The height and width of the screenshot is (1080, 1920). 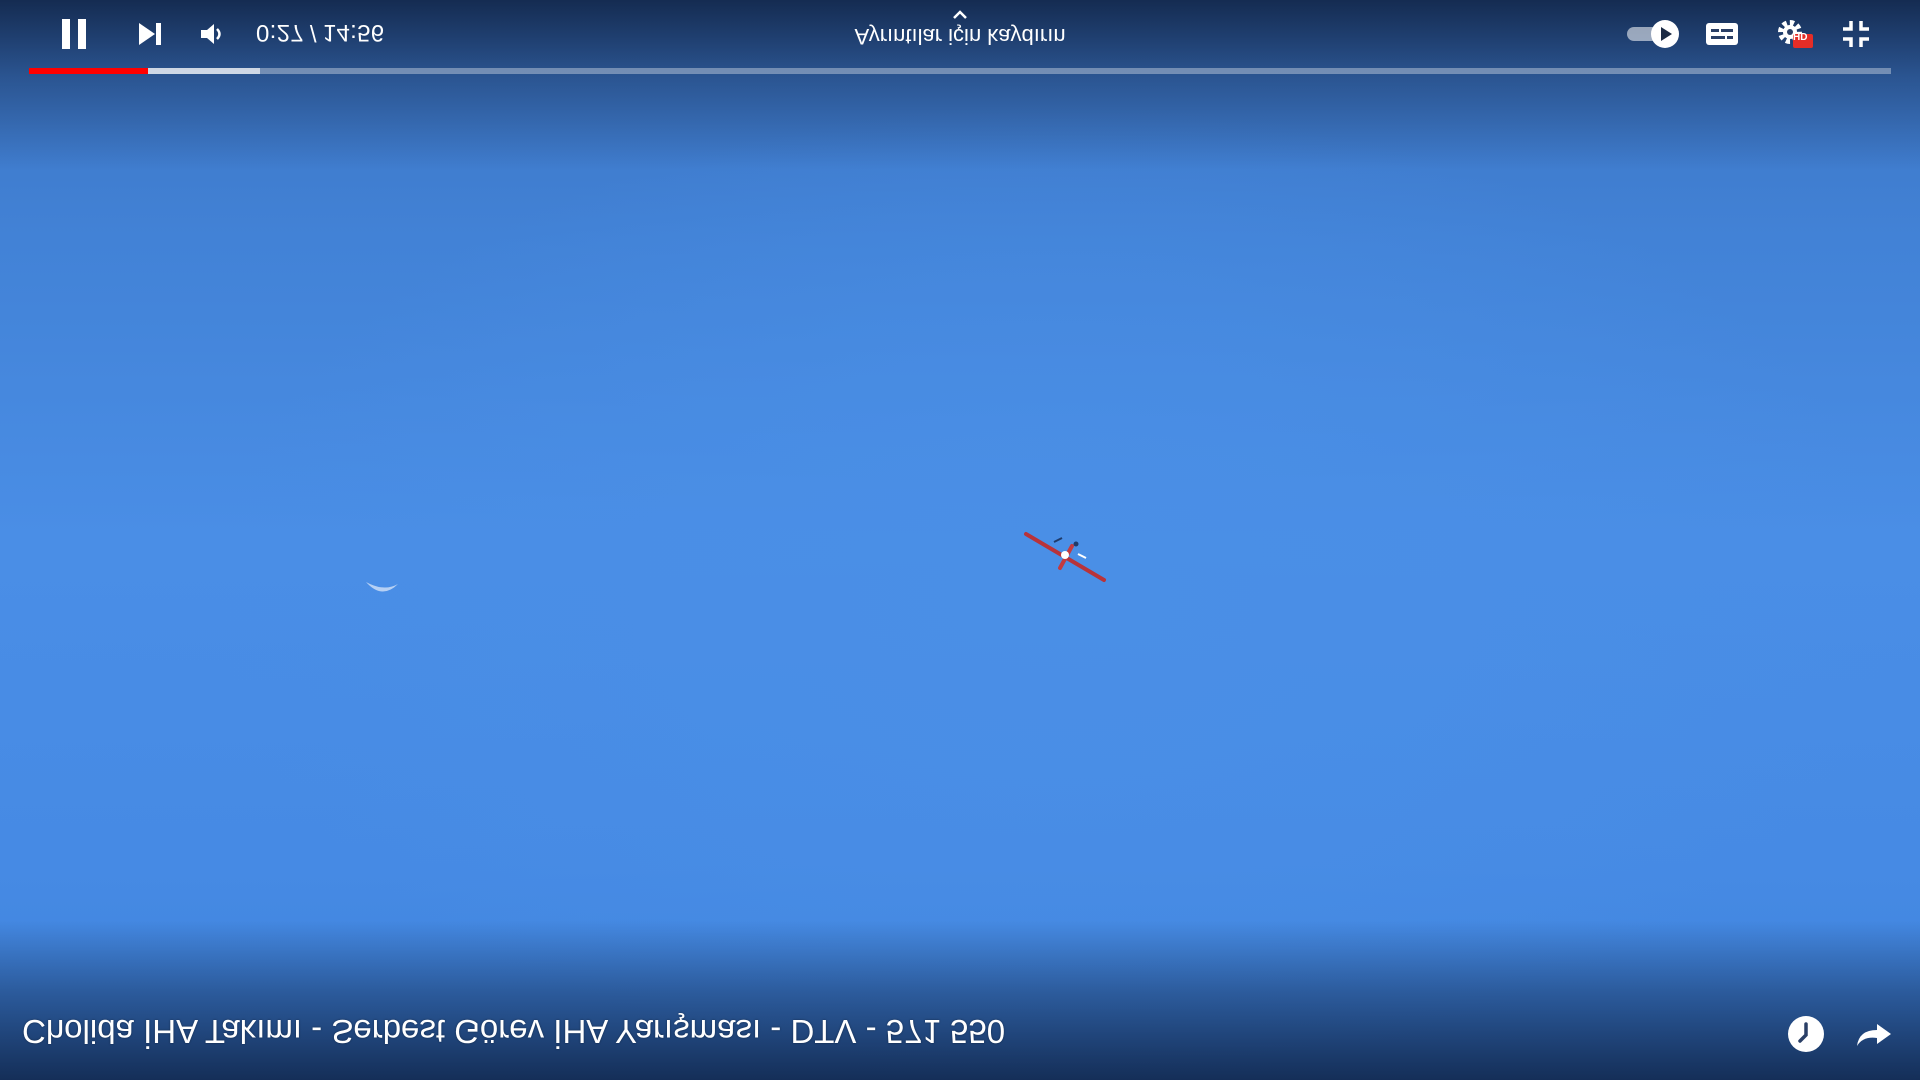 What do you see at coordinates (1065, 557) in the screenshot?
I see `airplane-in-sky` at bounding box center [1065, 557].